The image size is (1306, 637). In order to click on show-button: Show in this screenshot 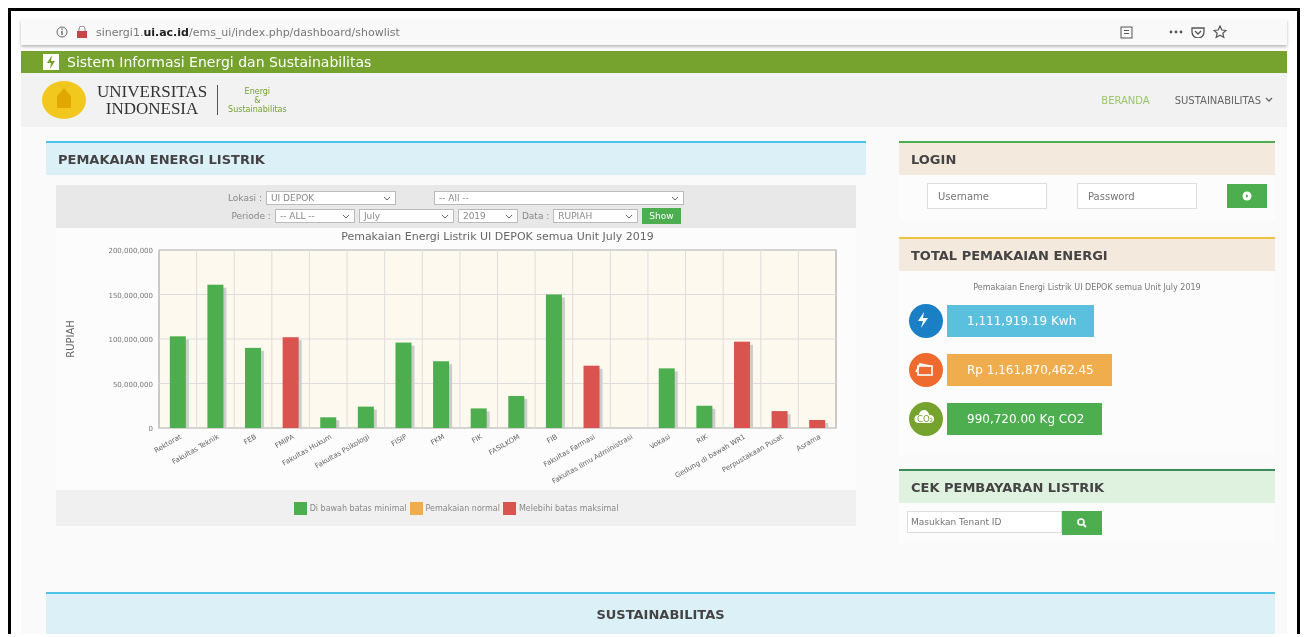, I will do `click(661, 216)`.